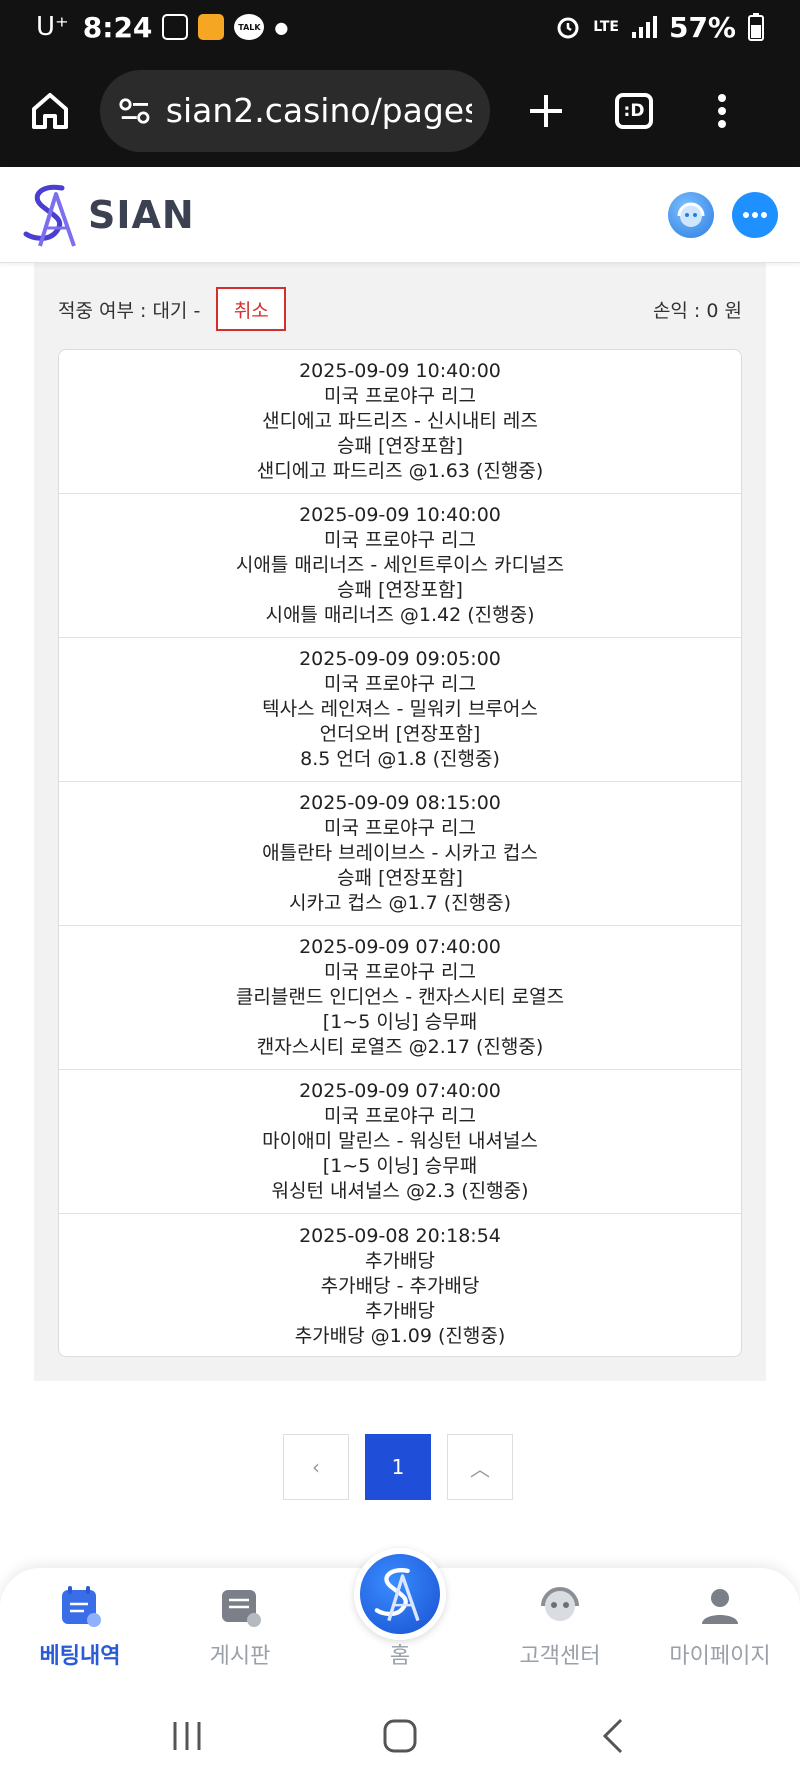  Describe the element at coordinates (400, 1047) in the screenshot. I see `bet-pick: 캔자스시티 로열즈 @2.17 (진행중)` at that location.